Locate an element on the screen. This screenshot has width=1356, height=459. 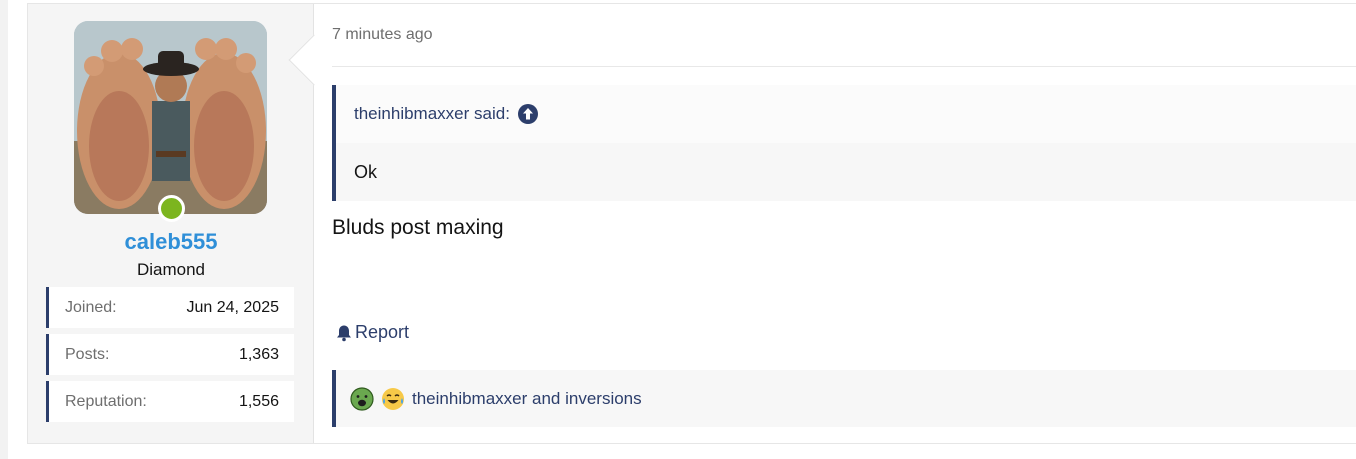
crying-laughing-emoji-icon is located at coordinates (393, 398).